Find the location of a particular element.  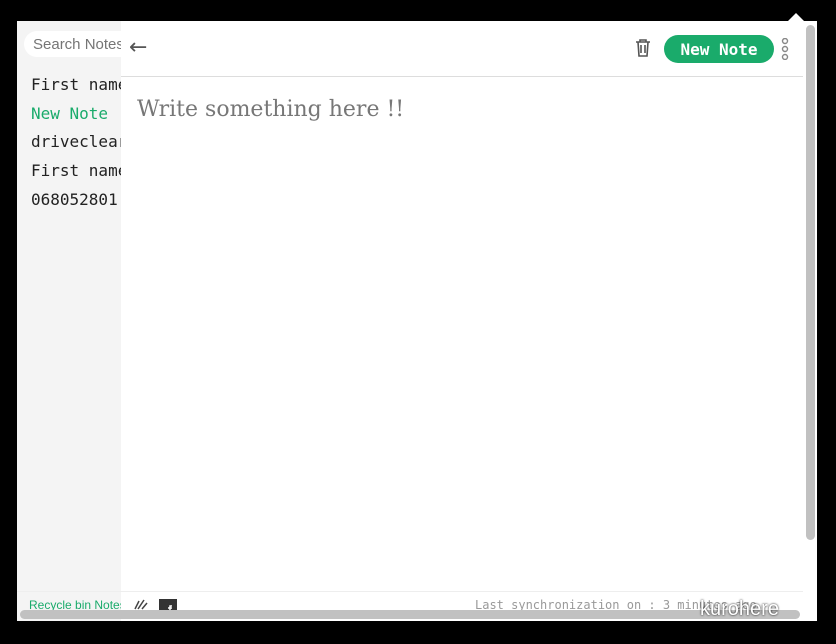

horizontal-scrollbar is located at coordinates (410, 614).